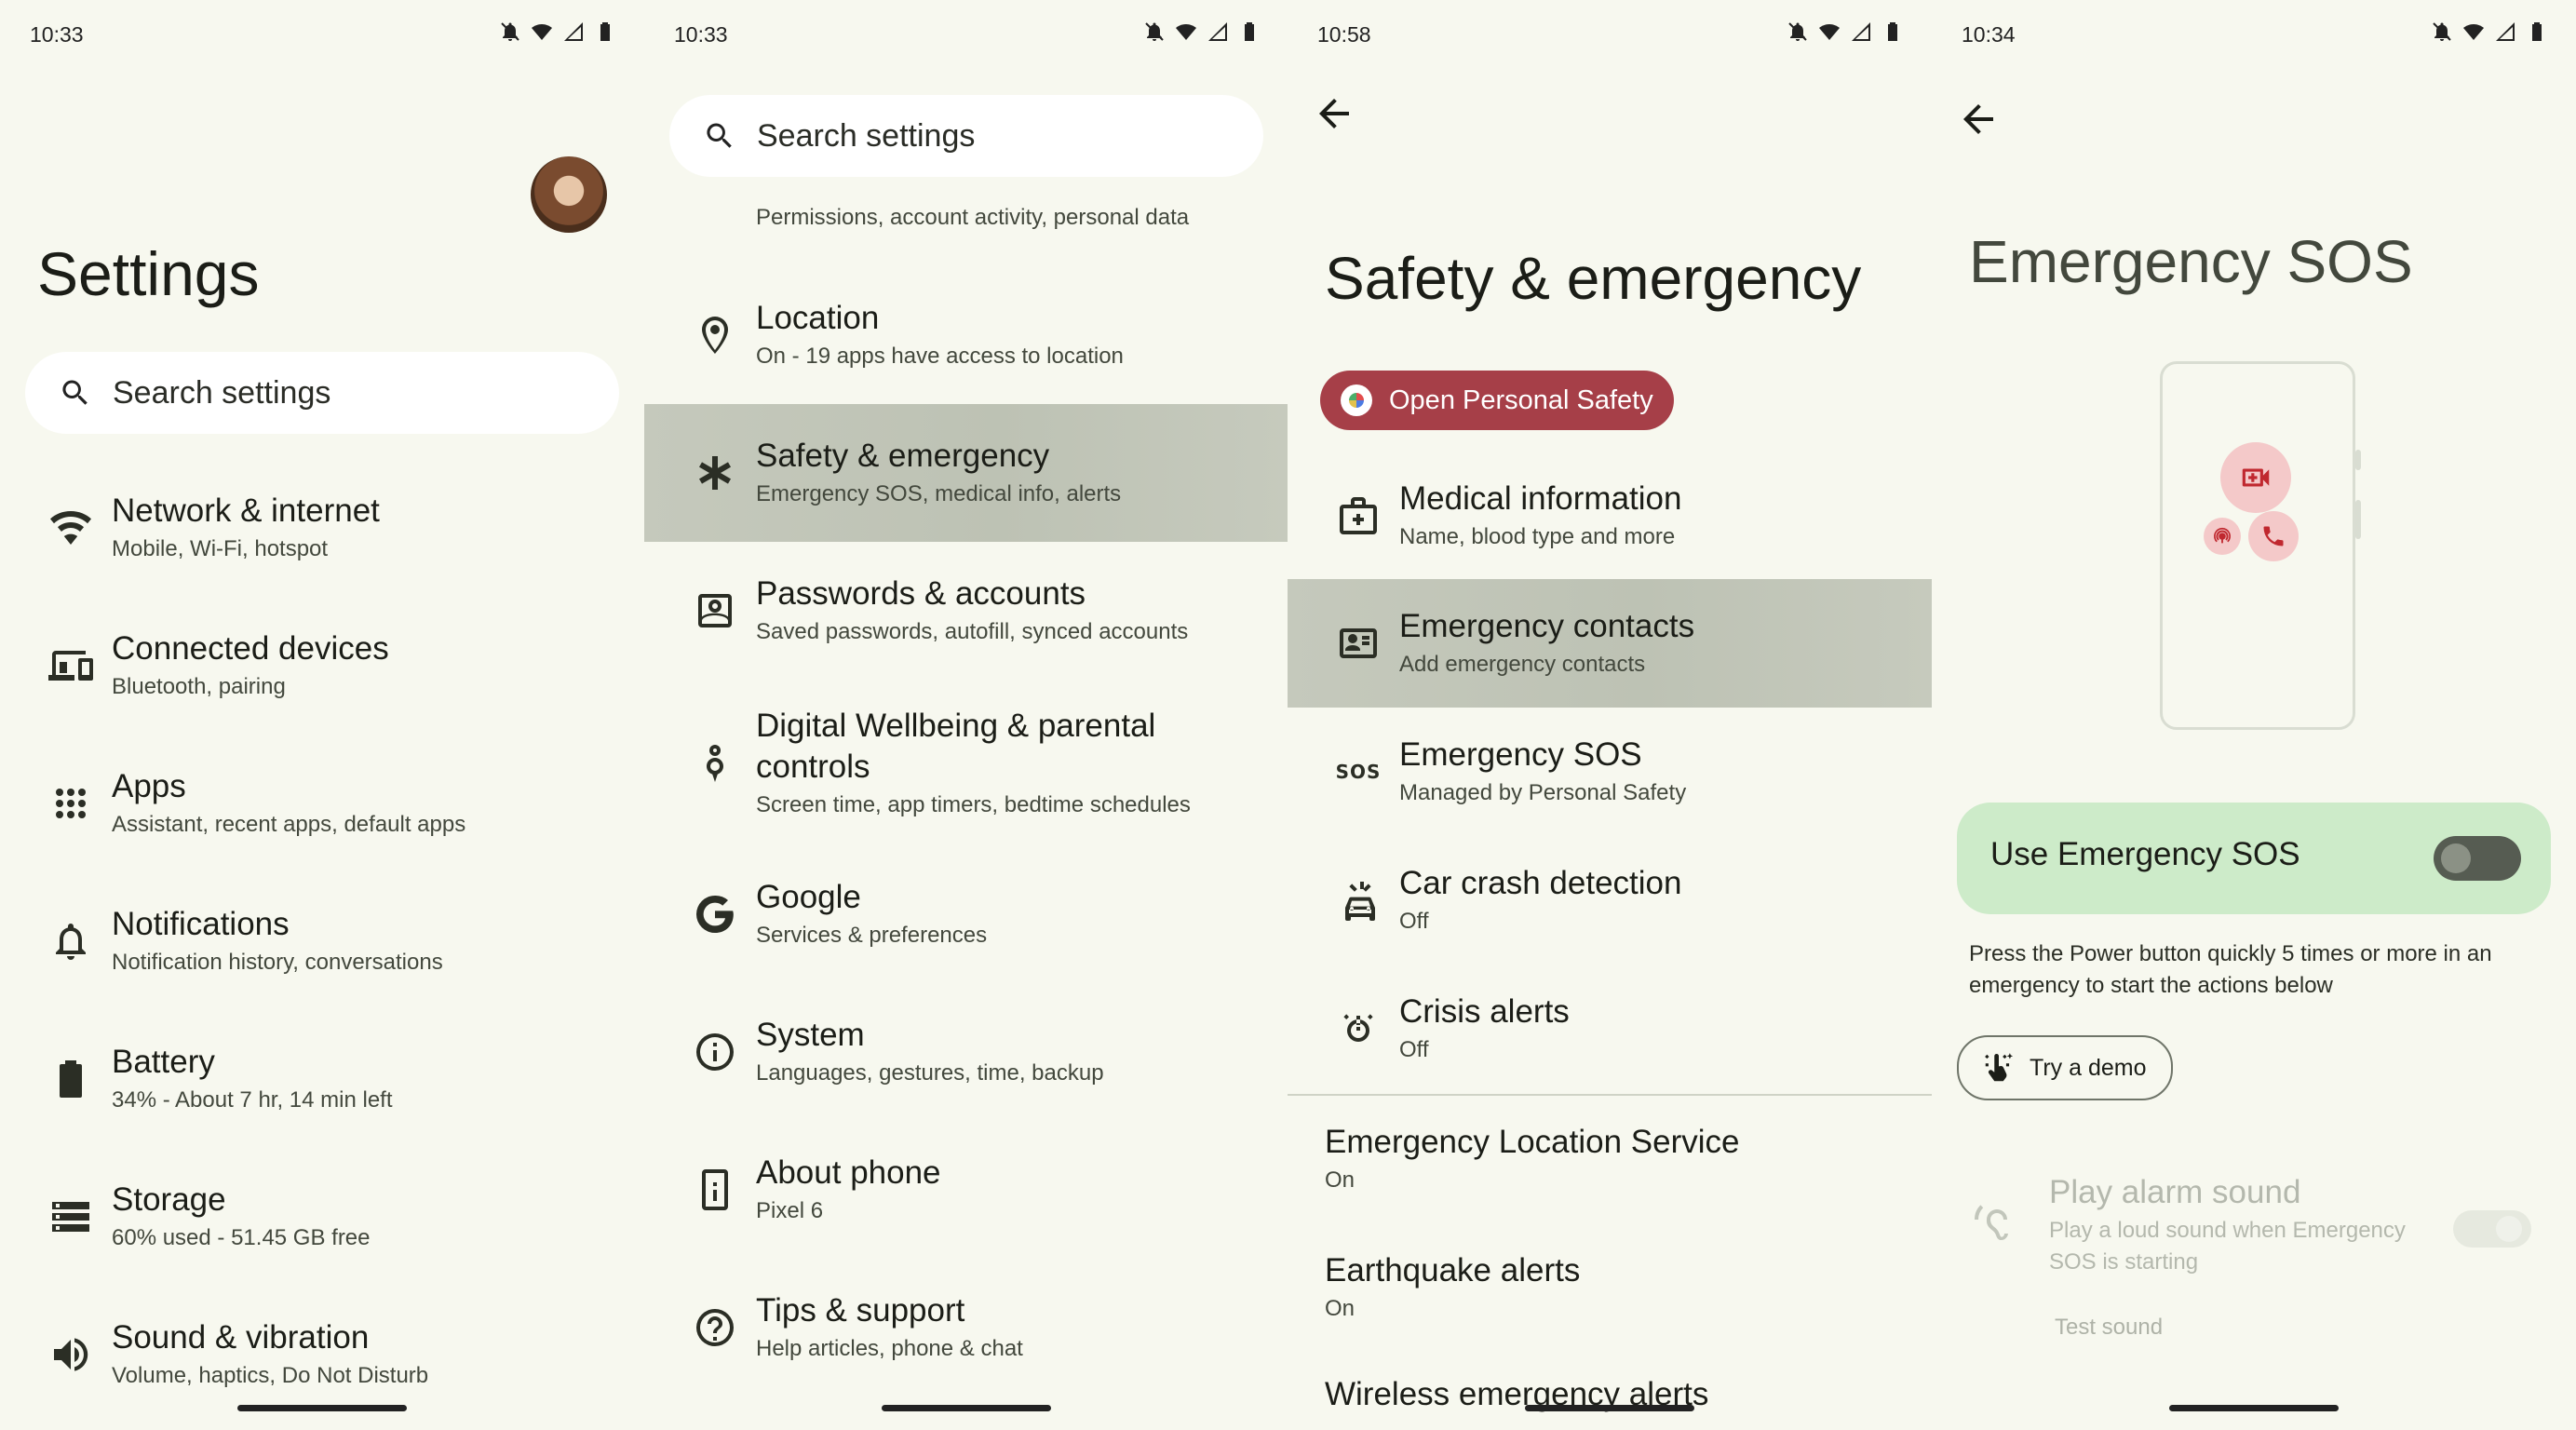 Image resolution: width=2576 pixels, height=1430 pixels. I want to click on settings-item-network: Network & internet Mobile, Wi-Fi, hotspot, so click(322, 528).